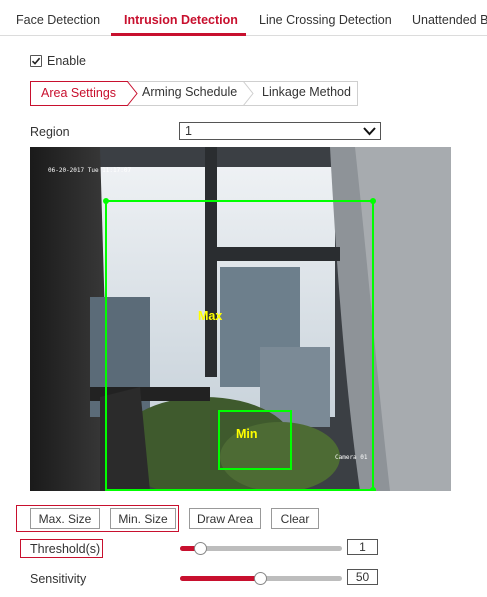 The image size is (487, 597). What do you see at coordinates (295, 518) in the screenshot?
I see `clear-button: Clear` at bounding box center [295, 518].